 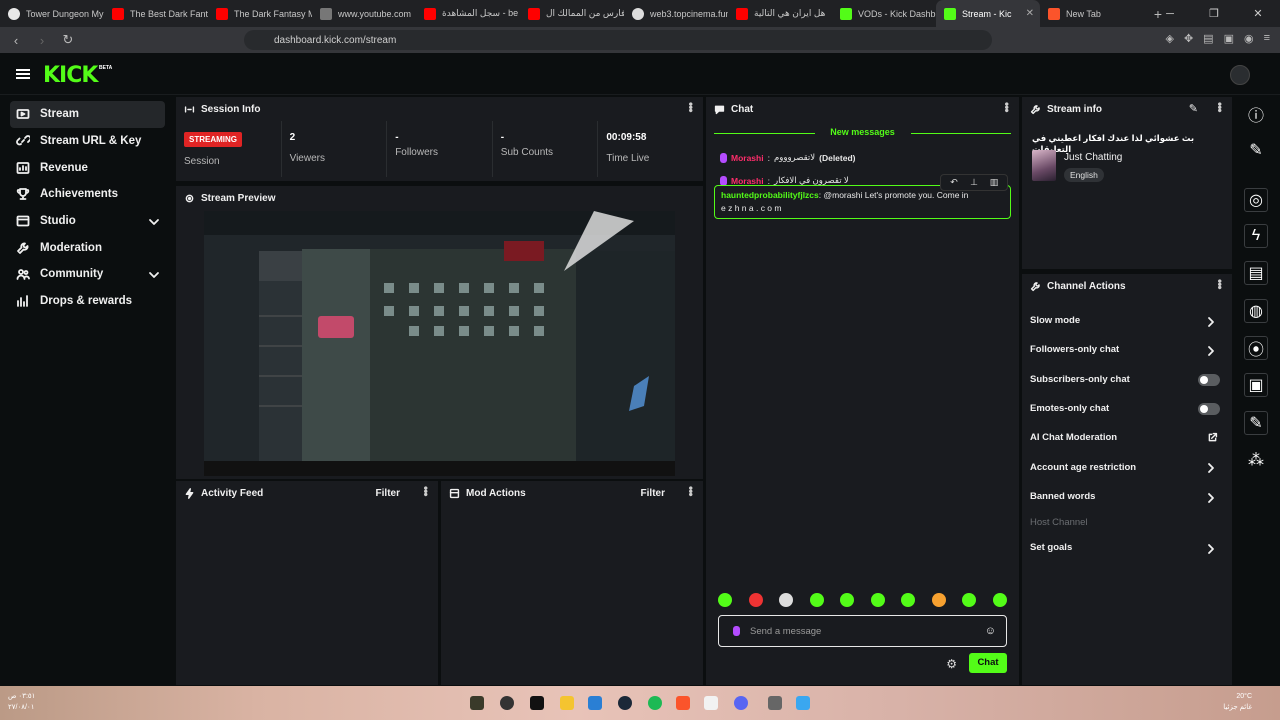 I want to click on action-followers-only: Followers-only chat, so click(x=1127, y=349).